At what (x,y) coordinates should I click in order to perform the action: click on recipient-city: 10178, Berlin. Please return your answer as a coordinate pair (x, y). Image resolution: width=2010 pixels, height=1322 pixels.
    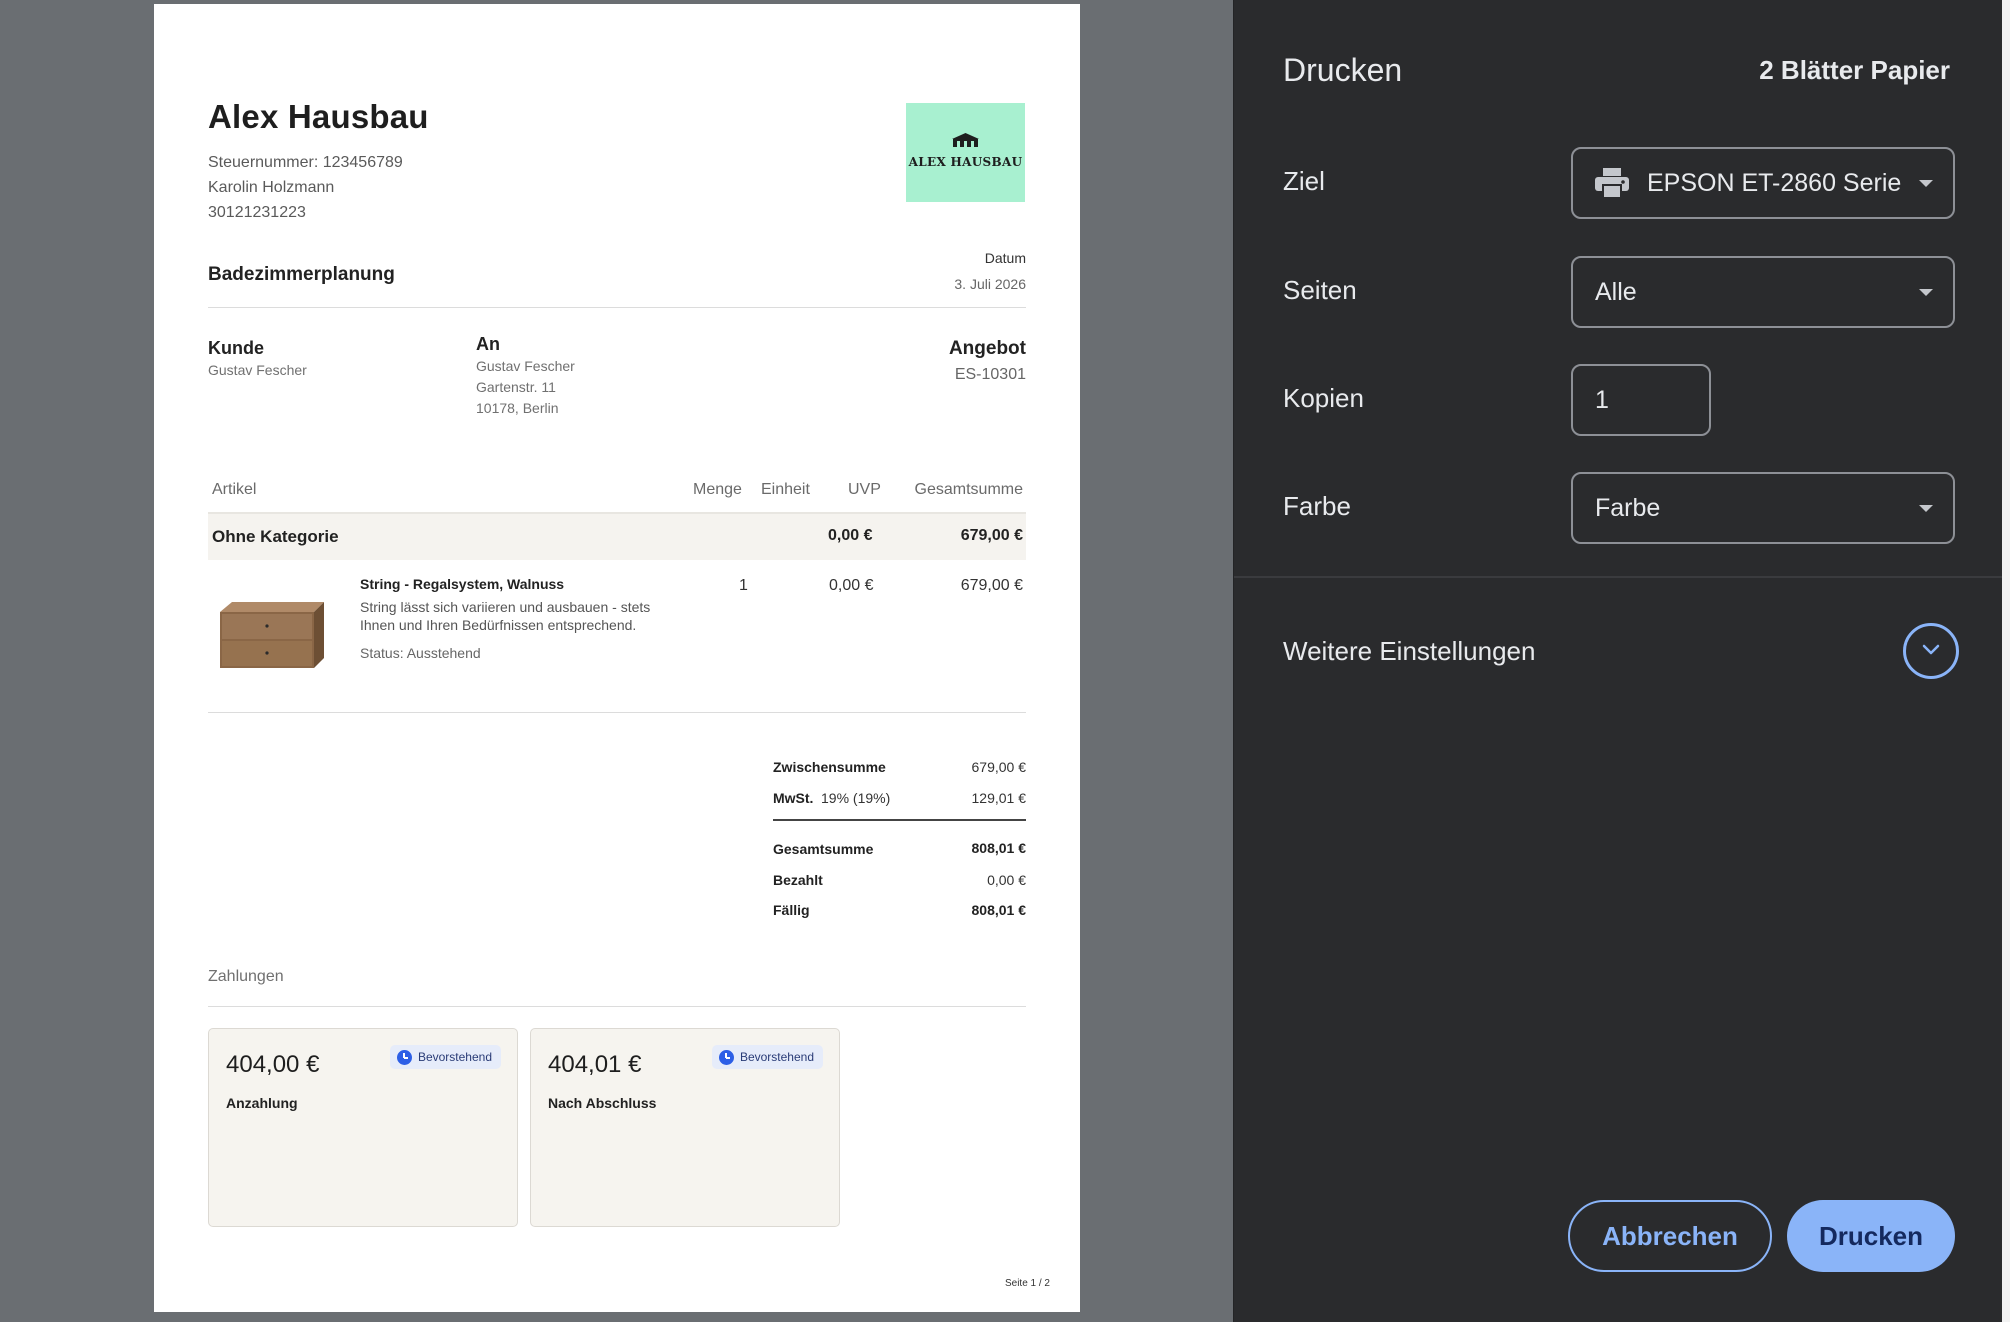
    Looking at the image, I should click on (517, 408).